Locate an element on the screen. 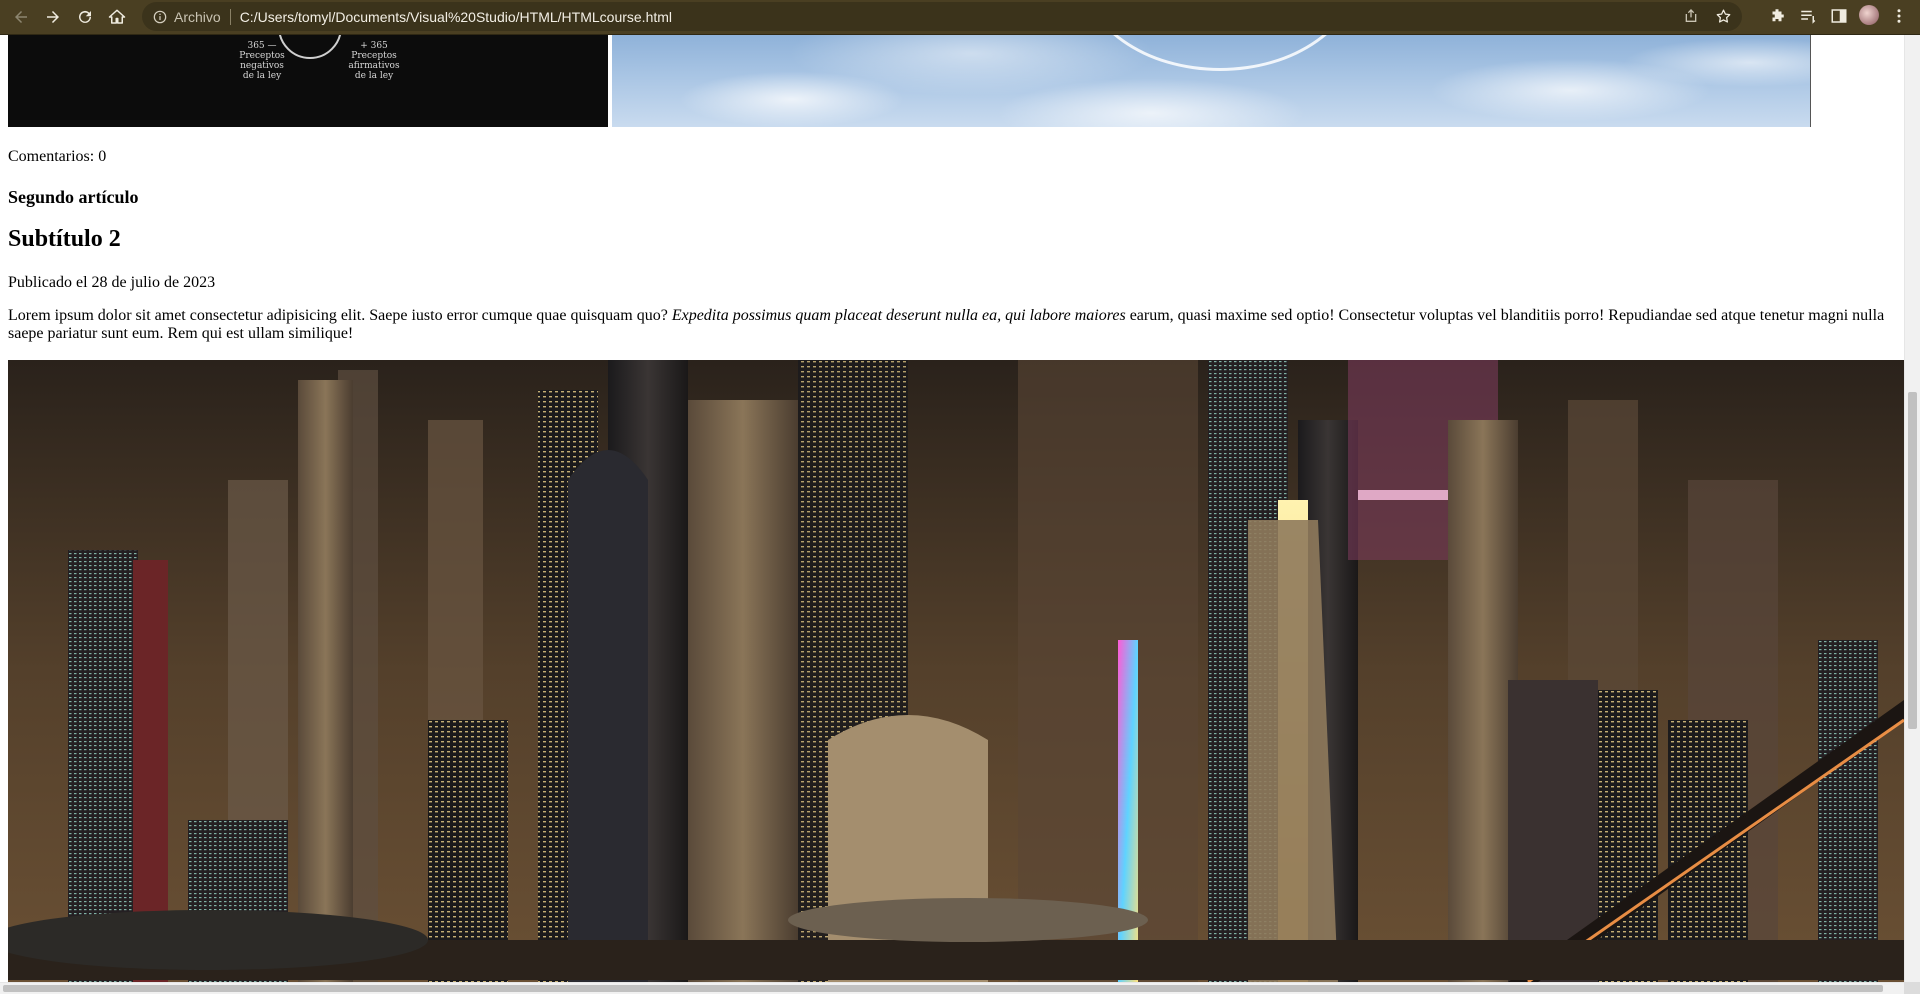 The height and width of the screenshot is (994, 1920). reload-icon is located at coordinates (85, 17).